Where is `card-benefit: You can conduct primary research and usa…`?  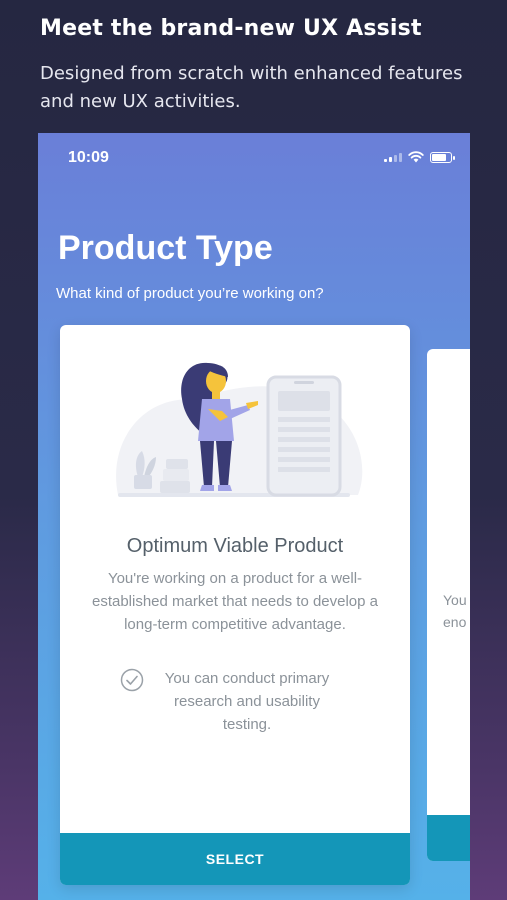 card-benefit: You can conduct primary research and usa… is located at coordinates (247, 701).